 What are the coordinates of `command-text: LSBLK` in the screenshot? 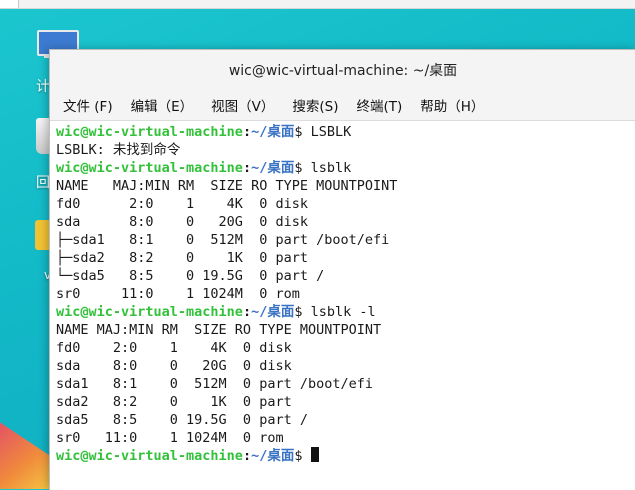 It's located at (331, 132).